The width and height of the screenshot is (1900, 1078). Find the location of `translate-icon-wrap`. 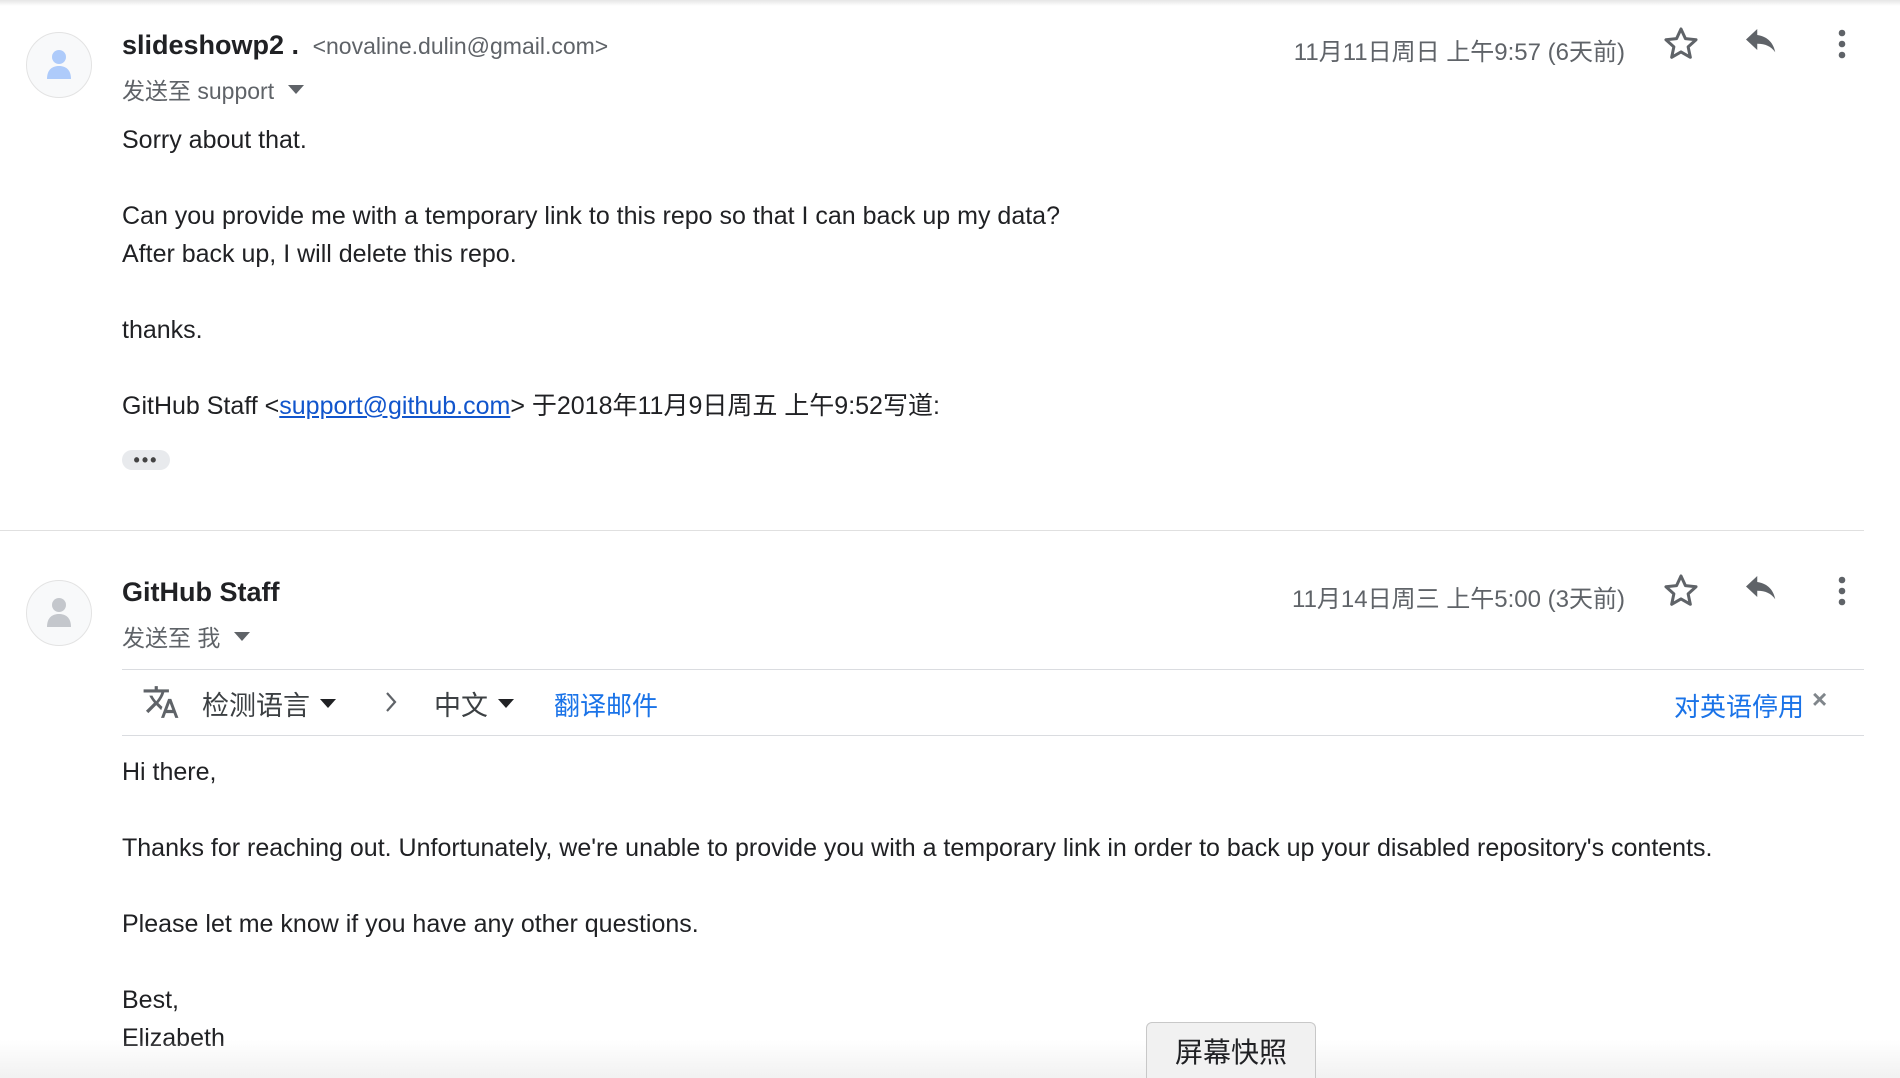

translate-icon-wrap is located at coordinates (161, 702).